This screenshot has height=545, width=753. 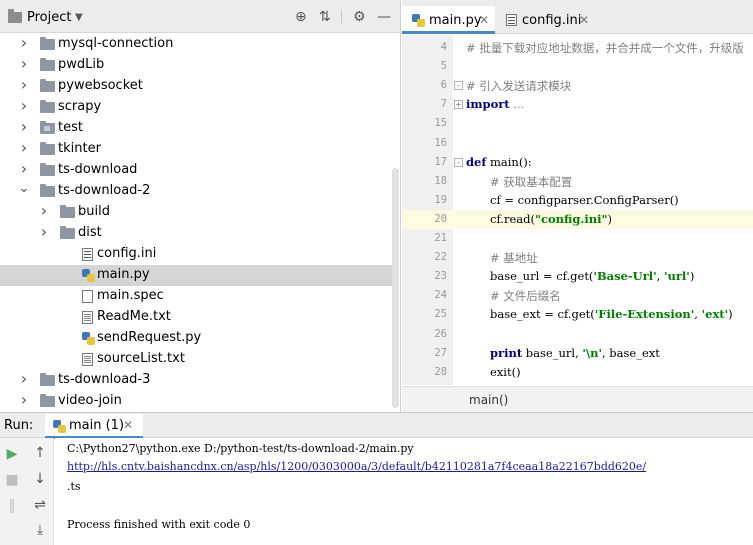 What do you see at coordinates (525, 296) in the screenshot?
I see `code-text: # 文件后缀名` at bounding box center [525, 296].